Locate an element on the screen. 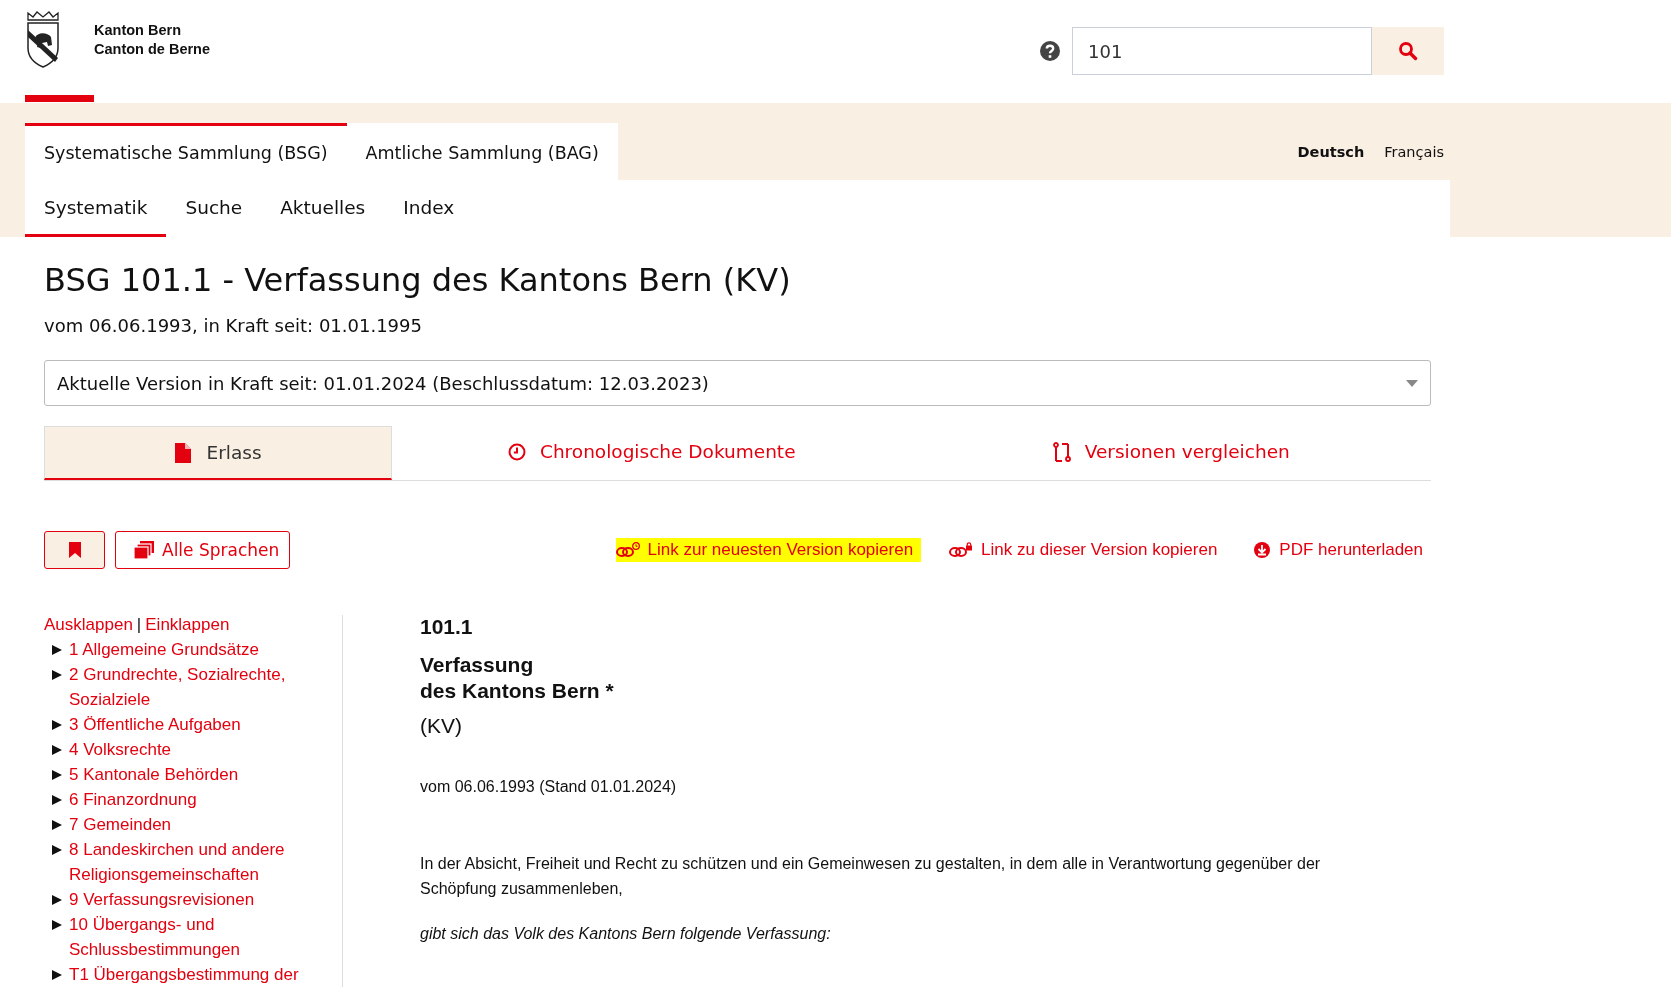 The height and width of the screenshot is (997, 1671). chapter-link: 9 Verfassungsrevisionen is located at coordinates (189, 899).